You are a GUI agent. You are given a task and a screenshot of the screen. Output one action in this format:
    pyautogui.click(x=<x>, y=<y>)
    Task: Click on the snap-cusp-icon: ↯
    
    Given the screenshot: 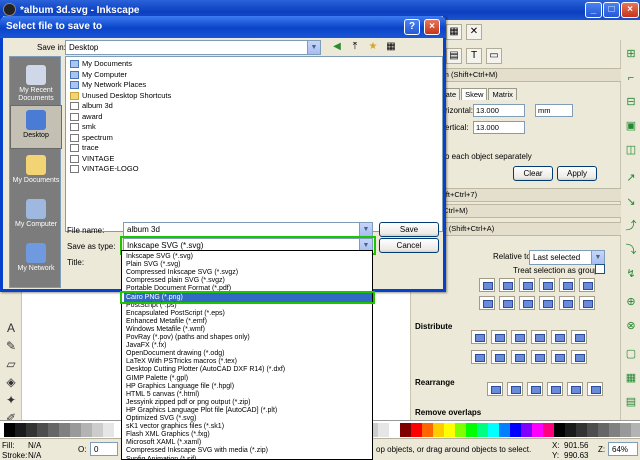 What is the action you would take?
    pyautogui.click(x=631, y=274)
    